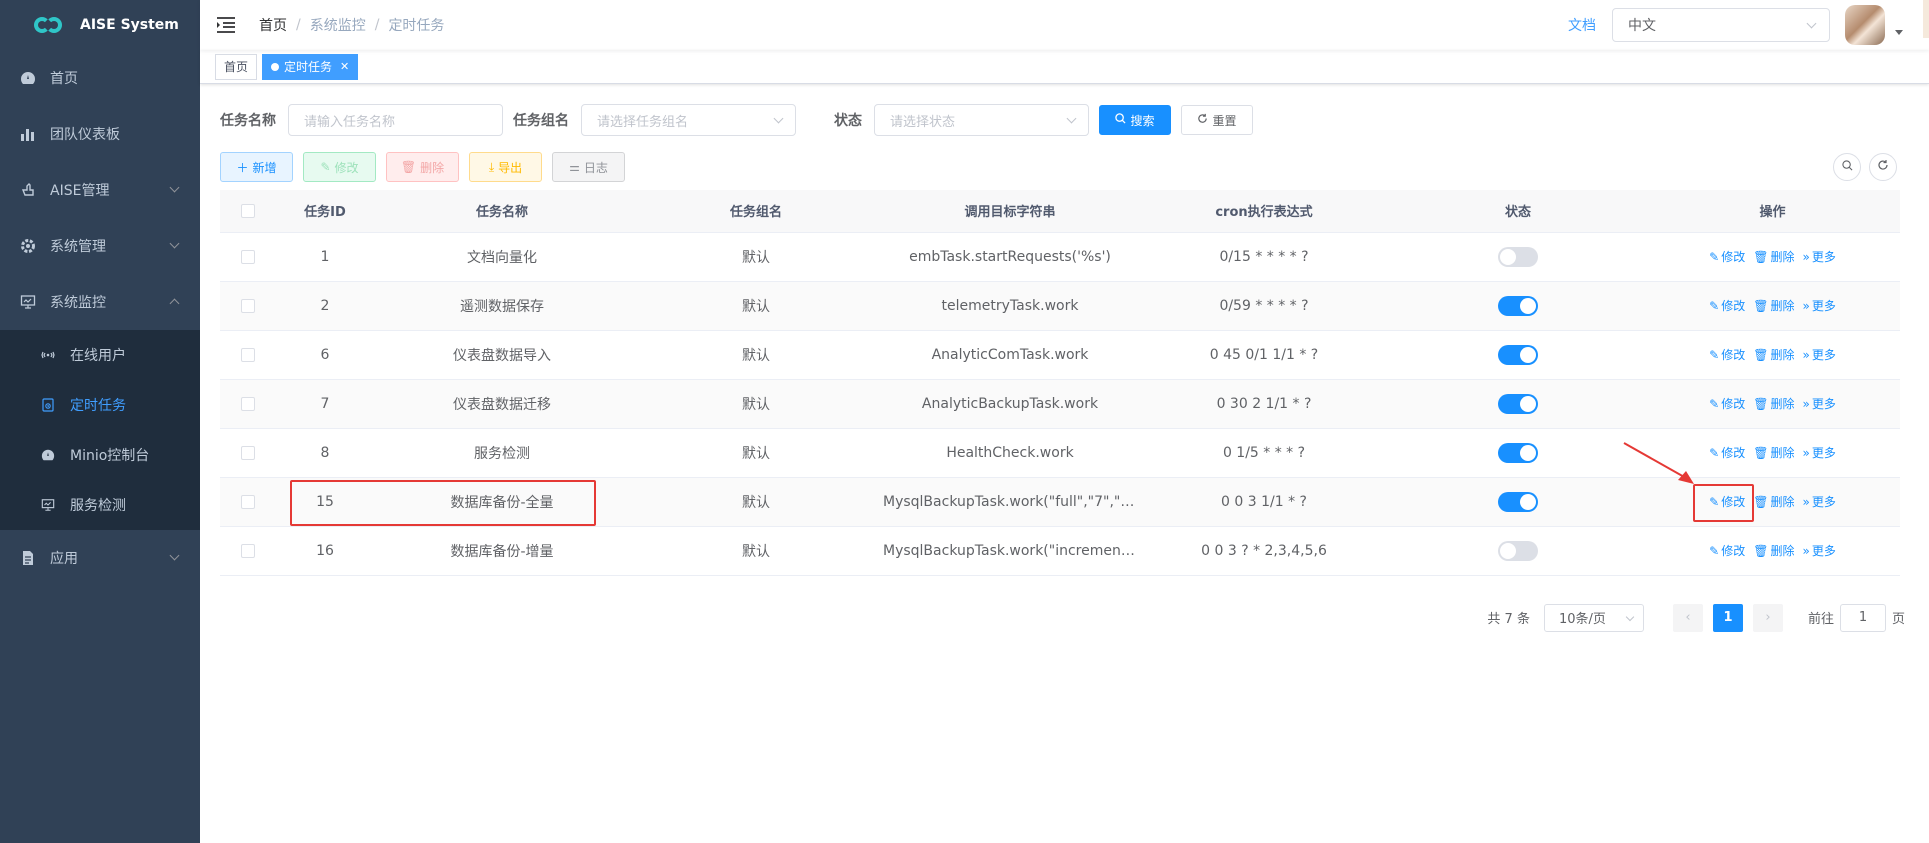 The width and height of the screenshot is (1929, 843). I want to click on header-cron: cron执行表达式, so click(1264, 211).